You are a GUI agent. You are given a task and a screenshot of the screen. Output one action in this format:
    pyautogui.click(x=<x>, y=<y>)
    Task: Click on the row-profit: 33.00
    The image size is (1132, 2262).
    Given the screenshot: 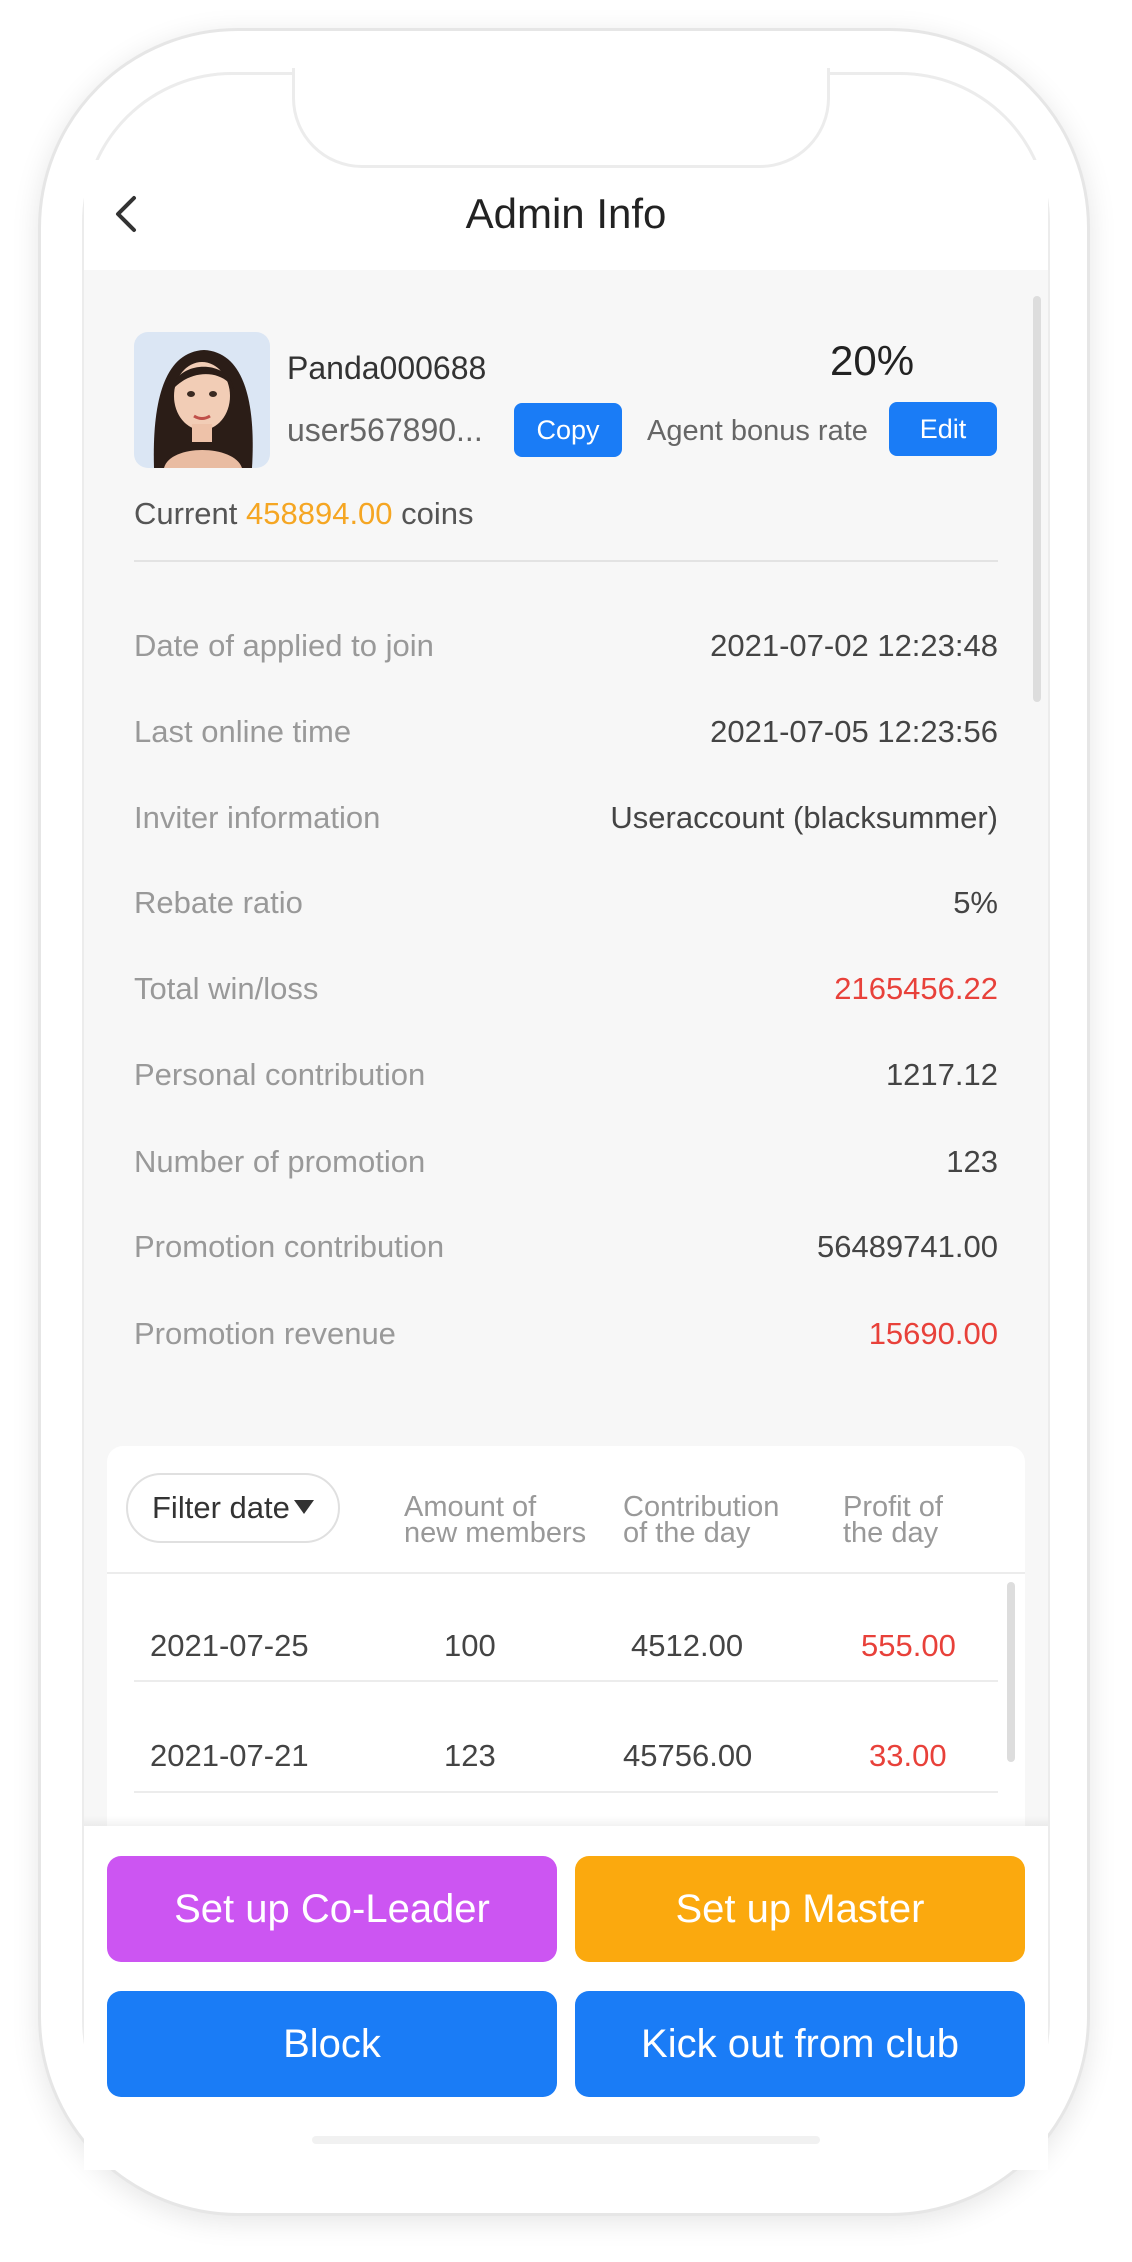 What is the action you would take?
    pyautogui.click(x=908, y=1755)
    